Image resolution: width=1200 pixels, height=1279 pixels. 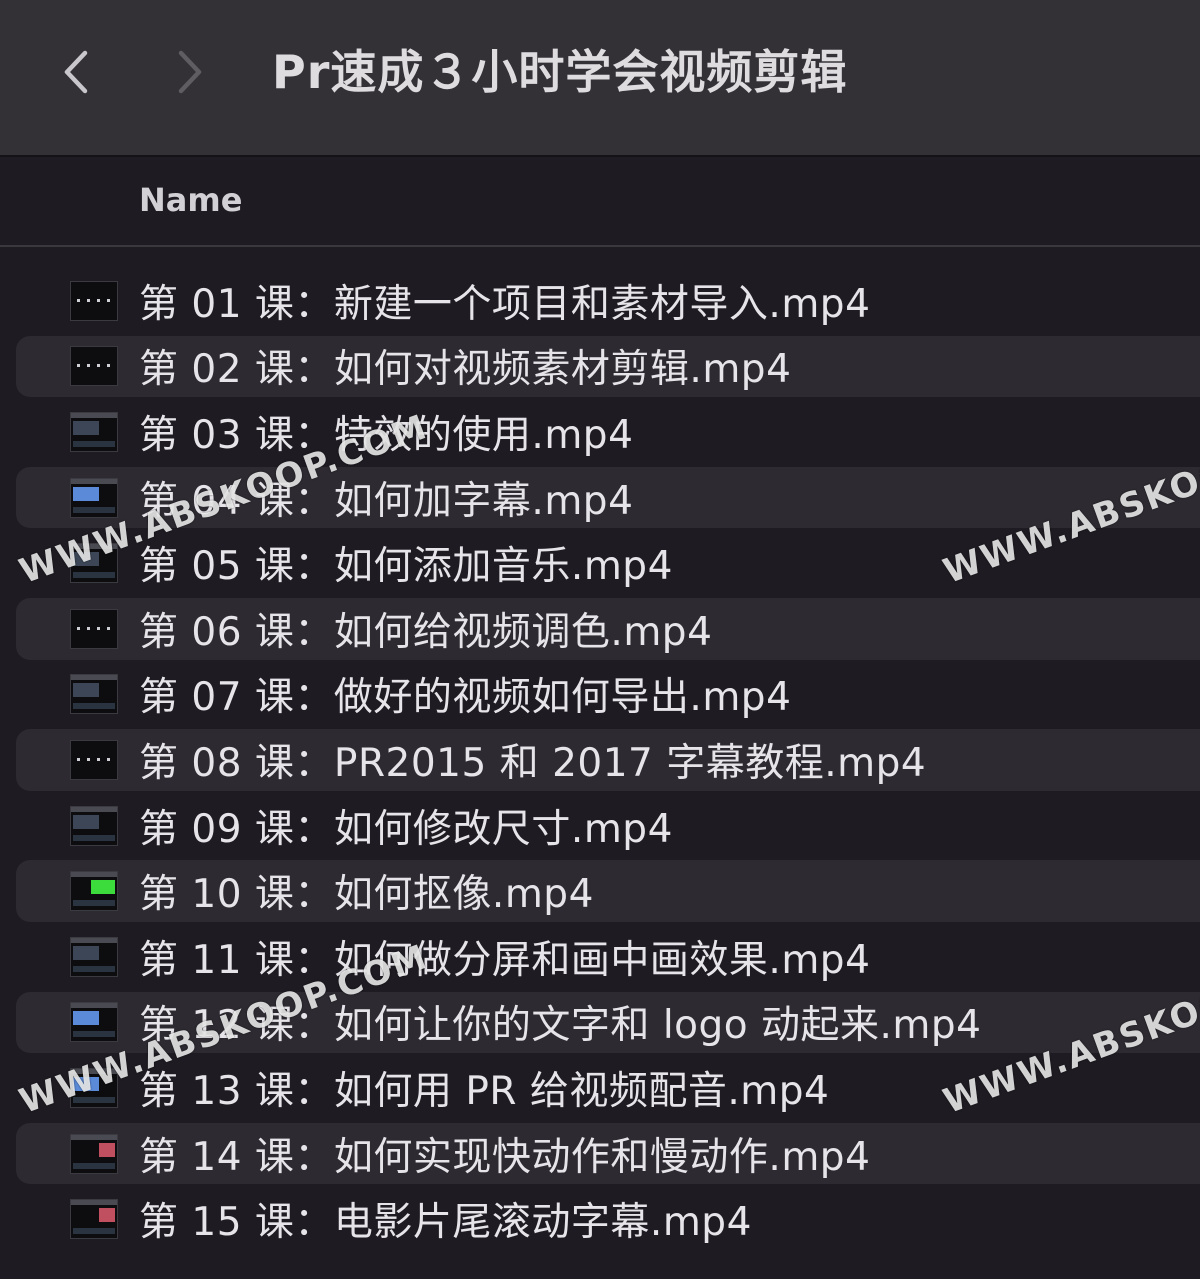 I want to click on column-header-row: Name, so click(x=600, y=203).